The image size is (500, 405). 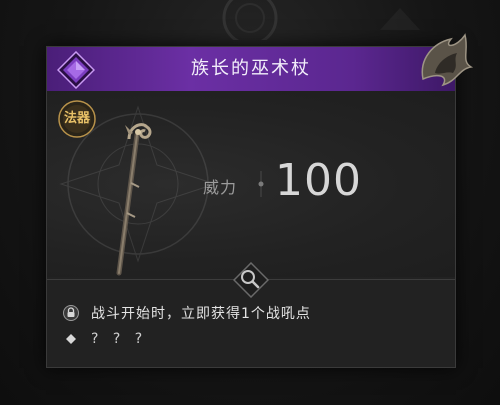 What do you see at coordinates (71, 339) in the screenshot?
I see `diamond-icon` at bounding box center [71, 339].